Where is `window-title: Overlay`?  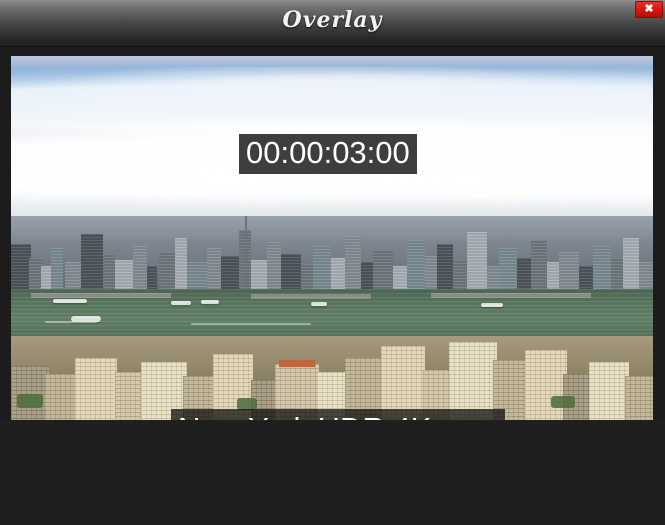 window-title: Overlay is located at coordinates (332, 20).